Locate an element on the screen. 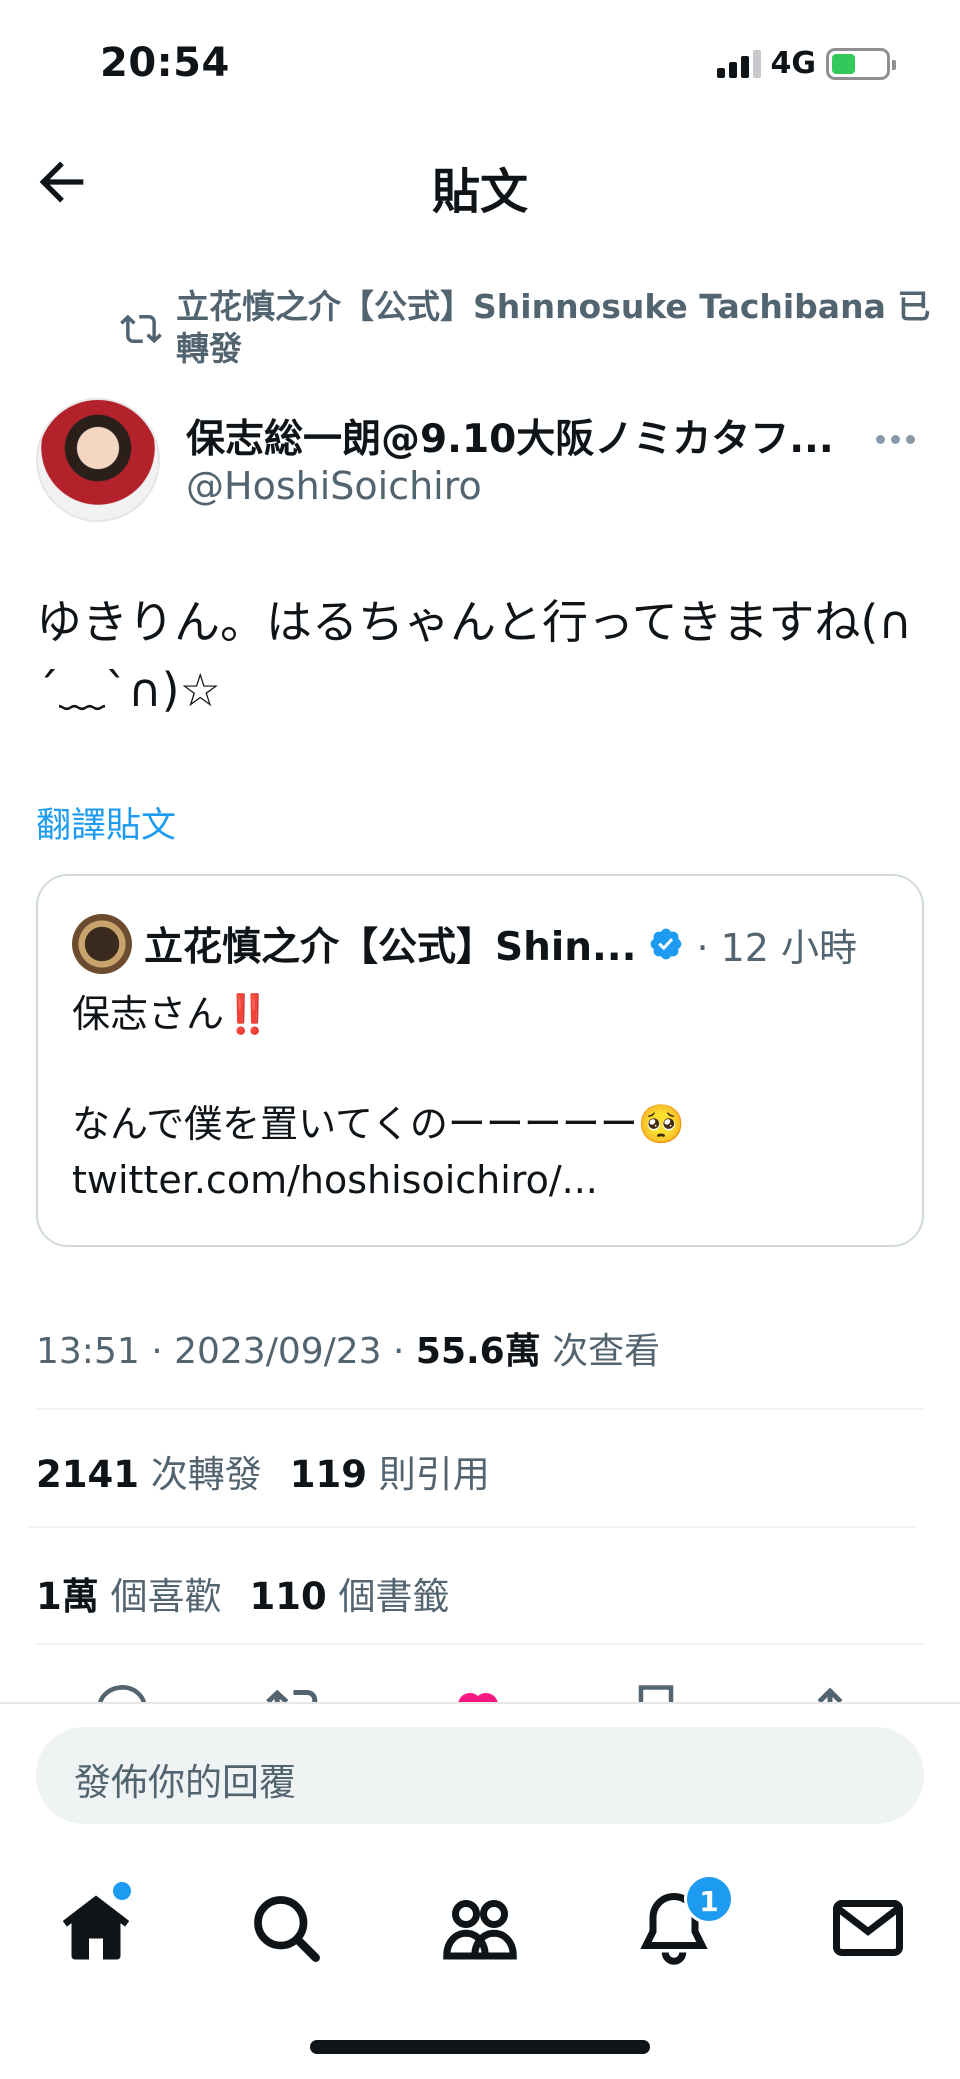  status-time: 20:54 is located at coordinates (165, 63).